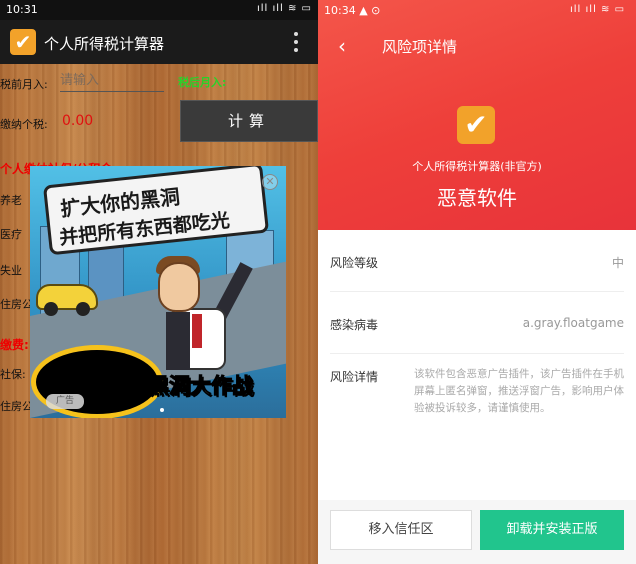 Image resolution: width=636 pixels, height=564 pixels. What do you see at coordinates (179, 287) in the screenshot?
I see `cartoon-man-illustration` at bounding box center [179, 287].